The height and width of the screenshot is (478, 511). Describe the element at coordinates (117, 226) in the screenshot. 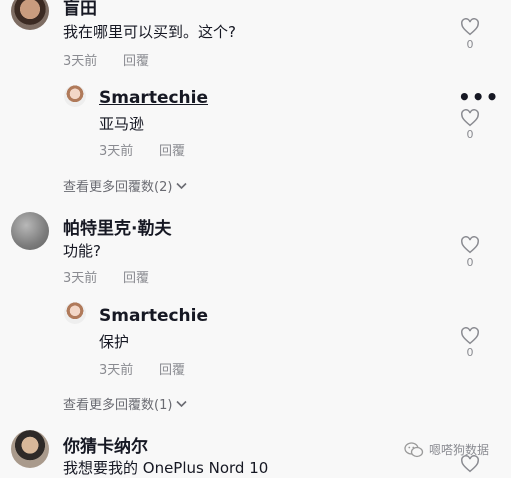

I see `comment-author: 帕特里克·勒夫` at that location.